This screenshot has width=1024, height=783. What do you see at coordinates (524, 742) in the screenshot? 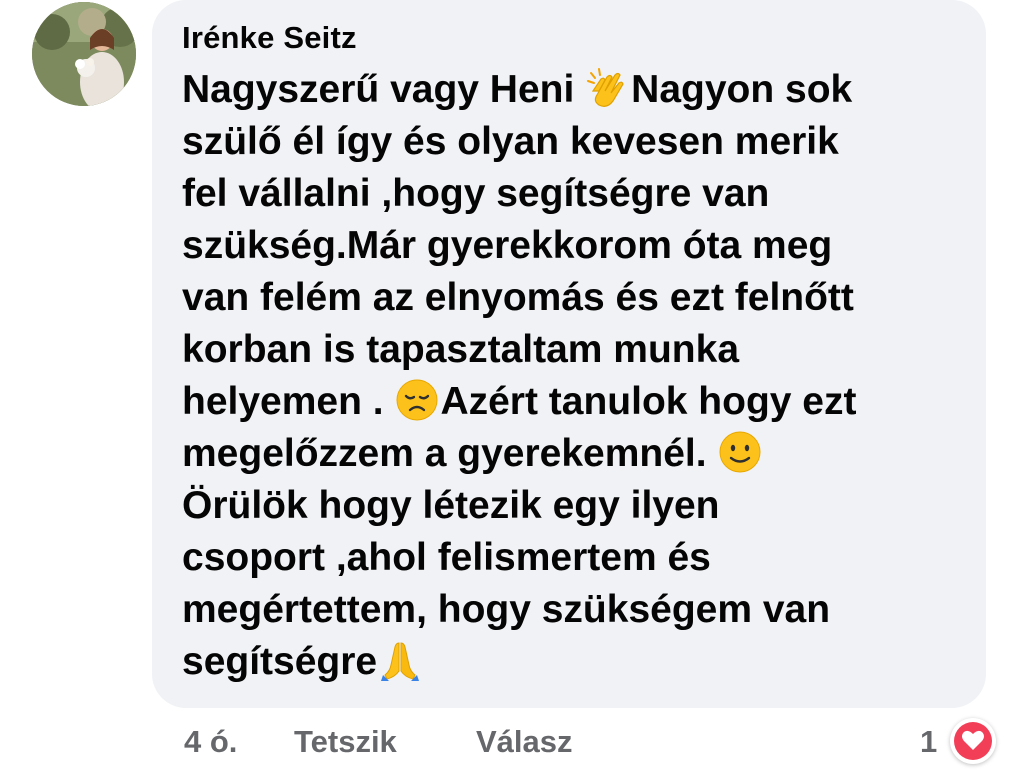
I see `reply-button: Válasz` at bounding box center [524, 742].